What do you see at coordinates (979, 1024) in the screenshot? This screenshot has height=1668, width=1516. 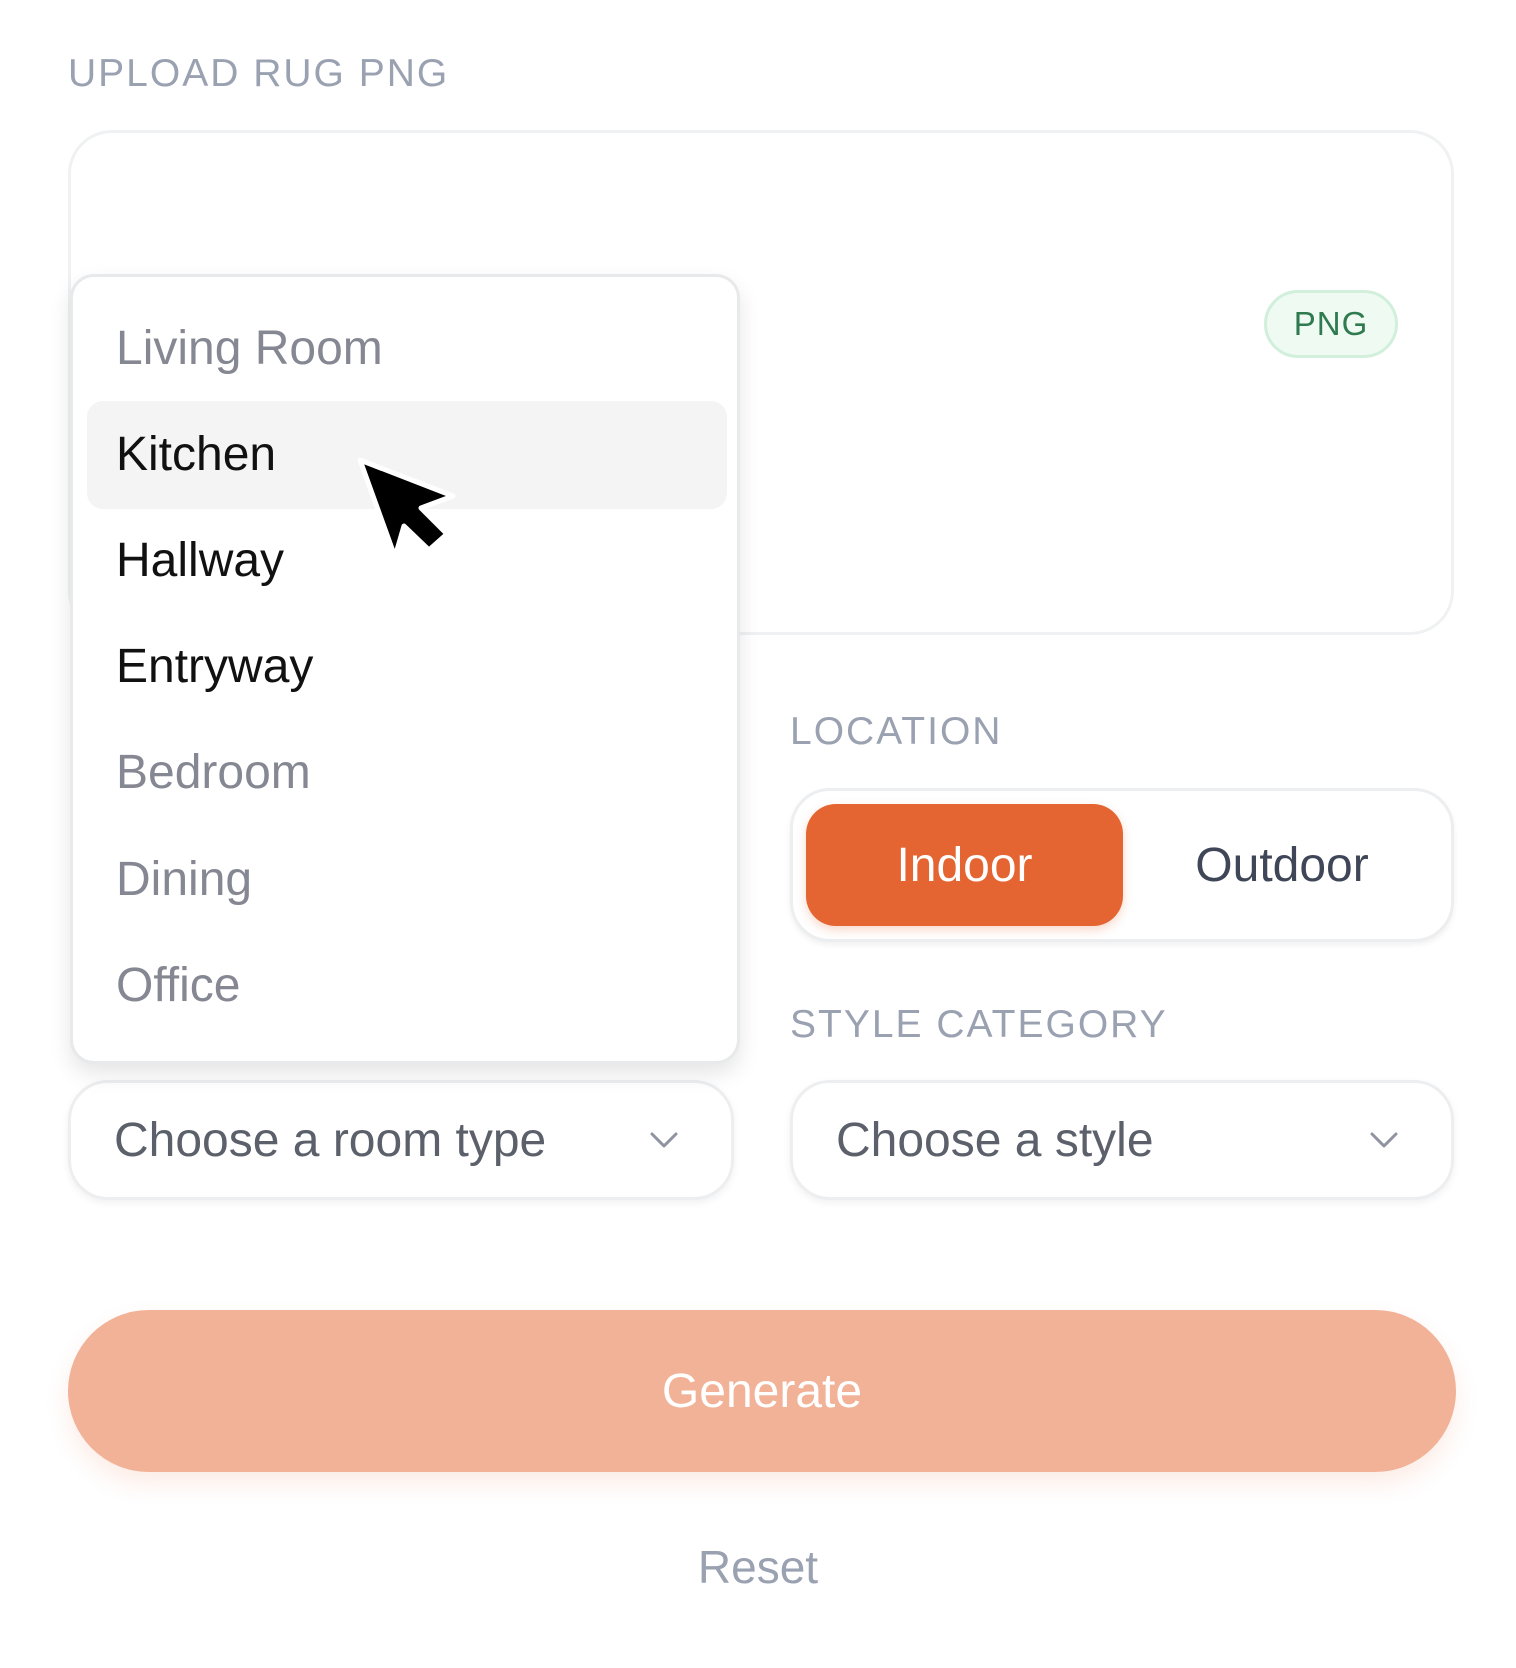 I see `style-category-label: STYLE CATEGORY` at bounding box center [979, 1024].